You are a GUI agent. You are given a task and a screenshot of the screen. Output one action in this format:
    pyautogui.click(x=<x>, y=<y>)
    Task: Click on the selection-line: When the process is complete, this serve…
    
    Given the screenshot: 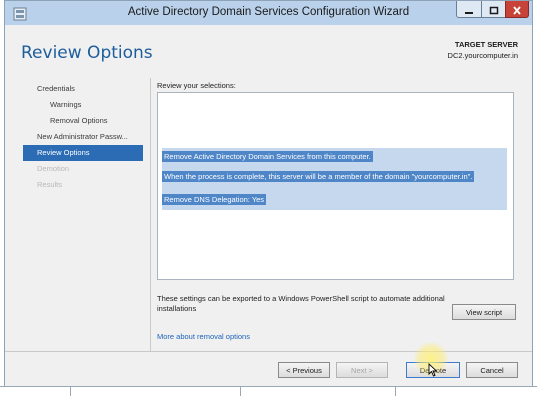 What is the action you would take?
    pyautogui.click(x=318, y=176)
    